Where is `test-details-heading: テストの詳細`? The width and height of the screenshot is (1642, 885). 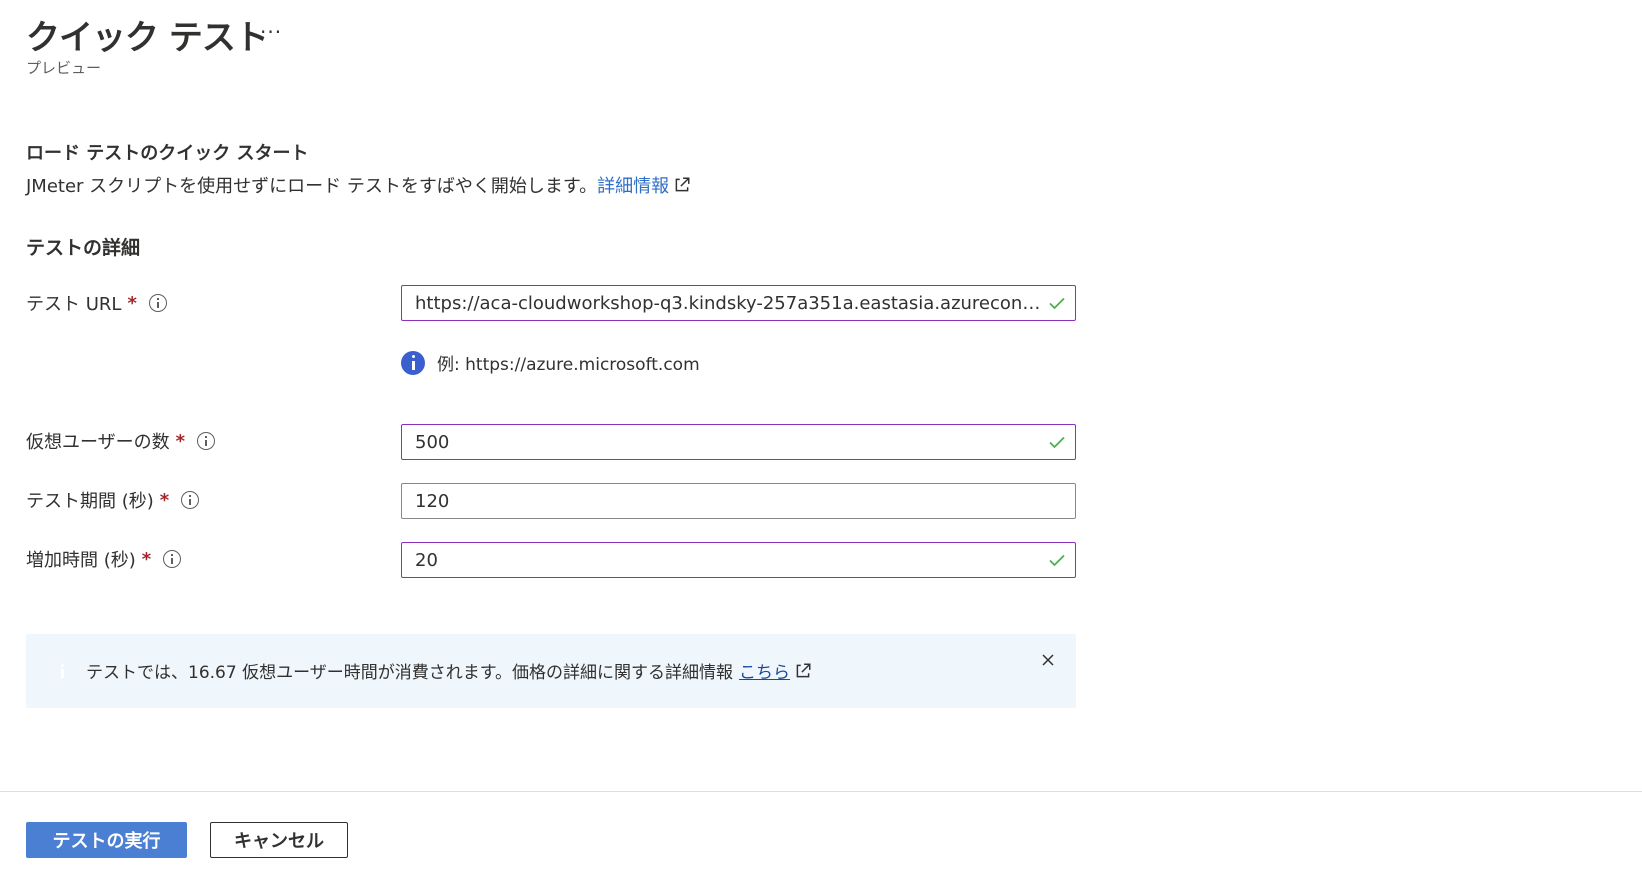 test-details-heading: テストの詳細 is located at coordinates (83, 248).